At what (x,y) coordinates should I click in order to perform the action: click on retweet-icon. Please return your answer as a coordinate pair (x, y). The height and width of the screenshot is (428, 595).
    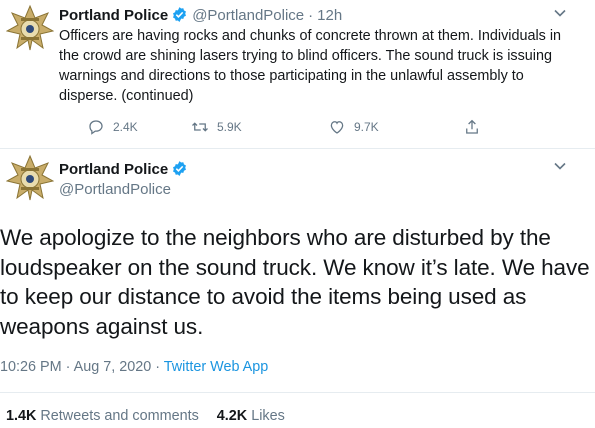
    Looking at the image, I should click on (200, 127).